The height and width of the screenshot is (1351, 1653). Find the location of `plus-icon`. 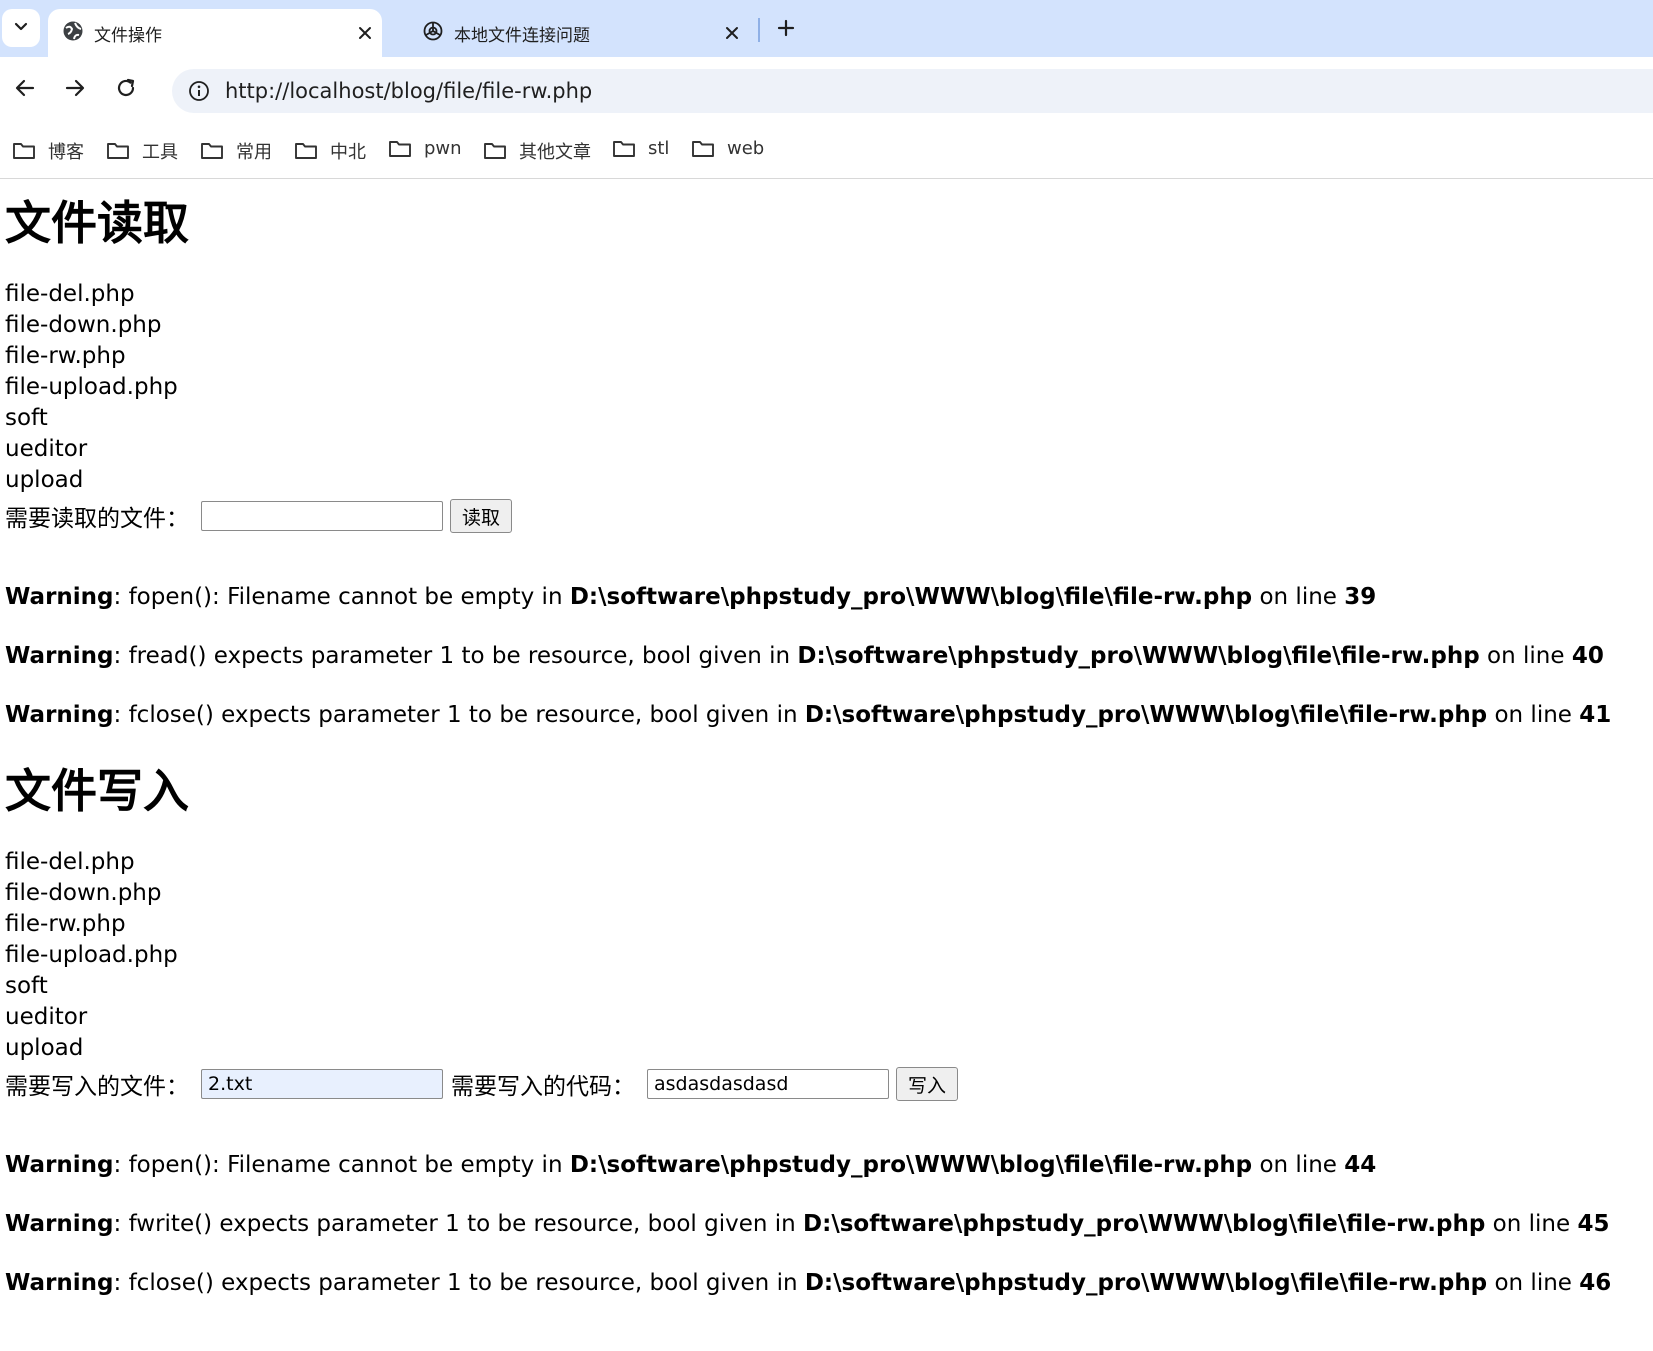

plus-icon is located at coordinates (786, 30).